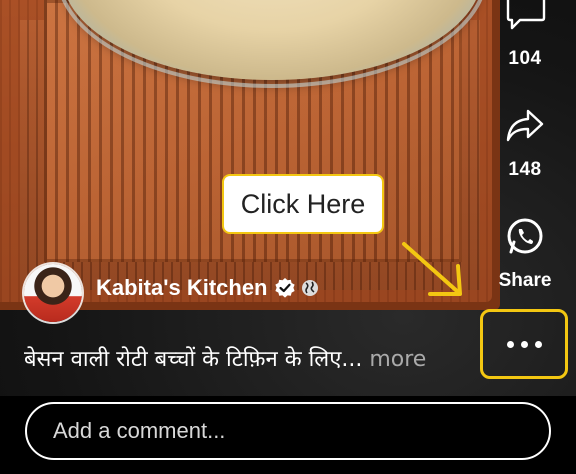 This screenshot has height=474, width=576. I want to click on click-here-tooltip: Click Here, so click(303, 204).